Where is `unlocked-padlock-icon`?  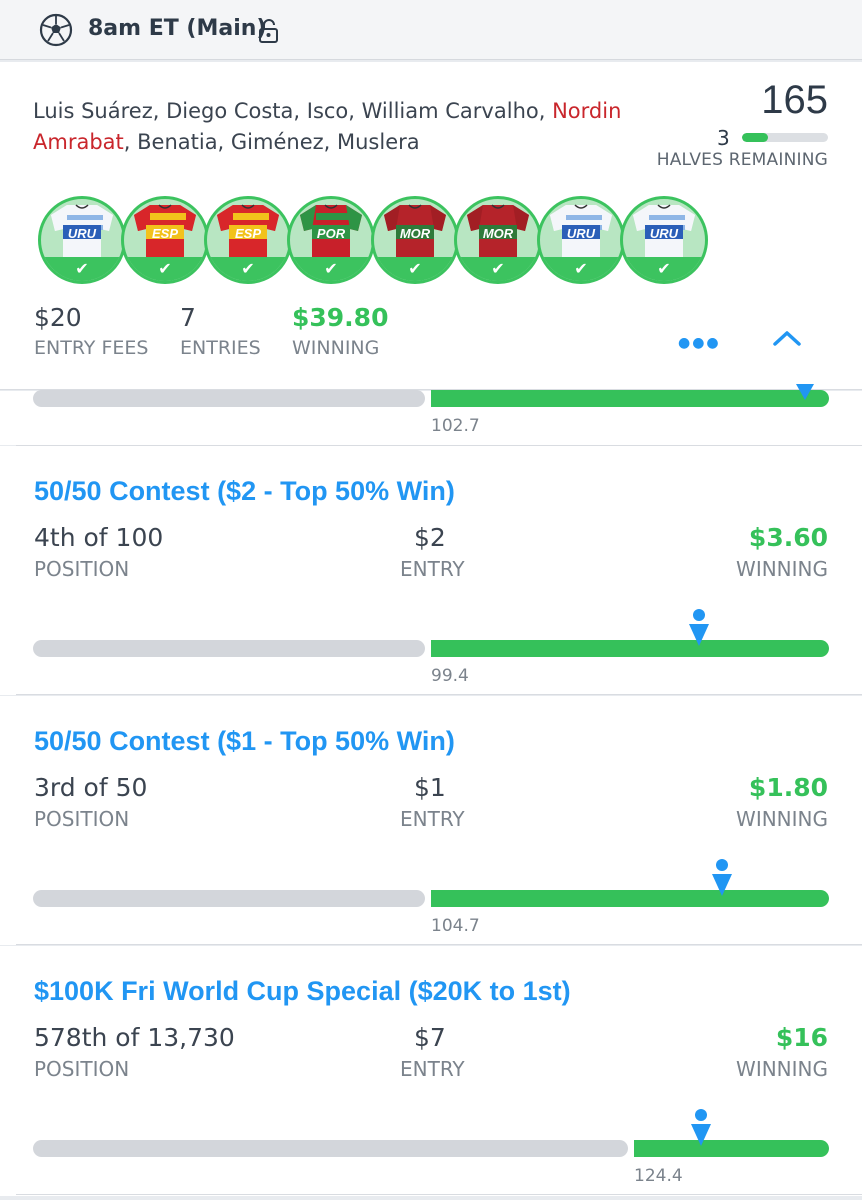
unlocked-padlock-icon is located at coordinates (268, 31).